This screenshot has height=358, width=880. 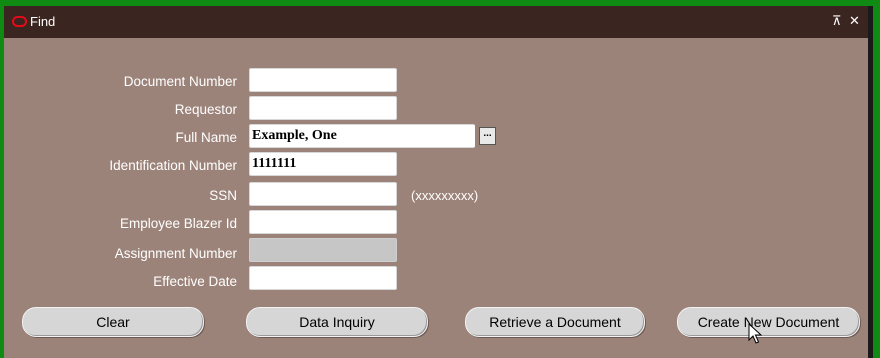 What do you see at coordinates (205, 109) in the screenshot?
I see `label-requestor: Requestor` at bounding box center [205, 109].